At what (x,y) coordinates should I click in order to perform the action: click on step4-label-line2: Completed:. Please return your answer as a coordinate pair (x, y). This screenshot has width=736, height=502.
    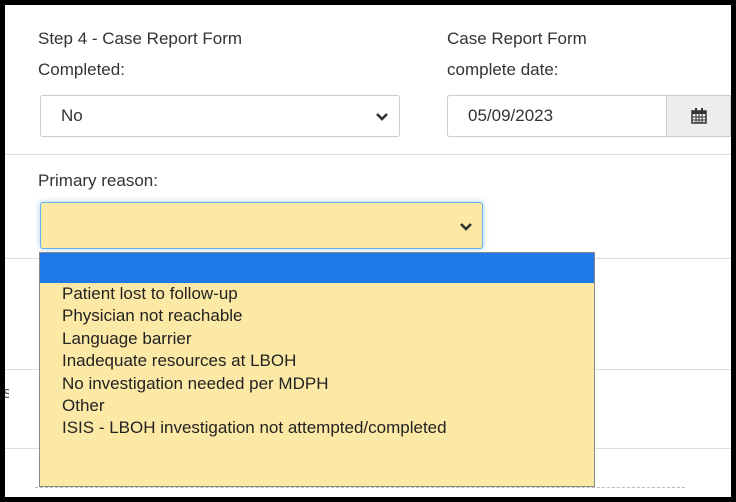
    Looking at the image, I should click on (81, 69).